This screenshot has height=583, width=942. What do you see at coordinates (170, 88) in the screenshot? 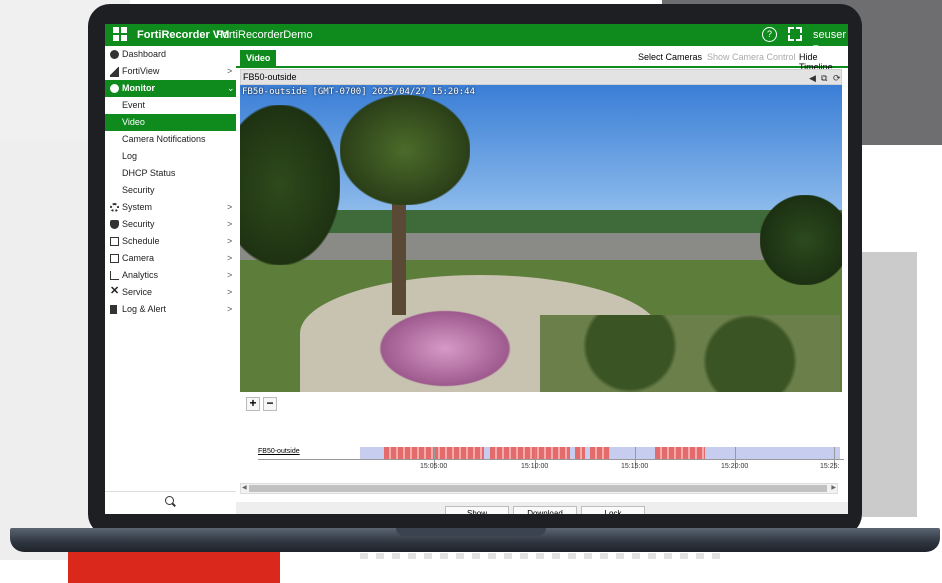
I see `sidebar-item-monitor: Monitor ⌄` at bounding box center [170, 88].